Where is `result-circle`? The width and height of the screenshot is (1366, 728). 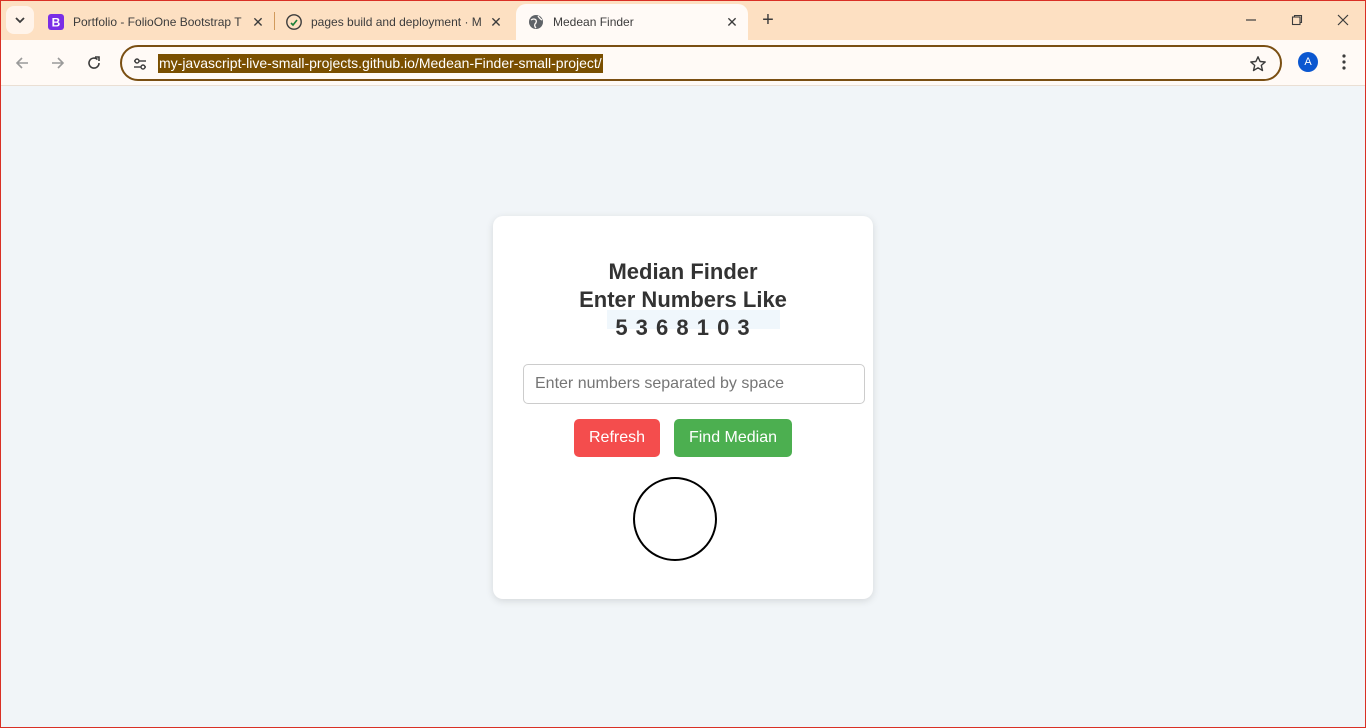
result-circle is located at coordinates (675, 519).